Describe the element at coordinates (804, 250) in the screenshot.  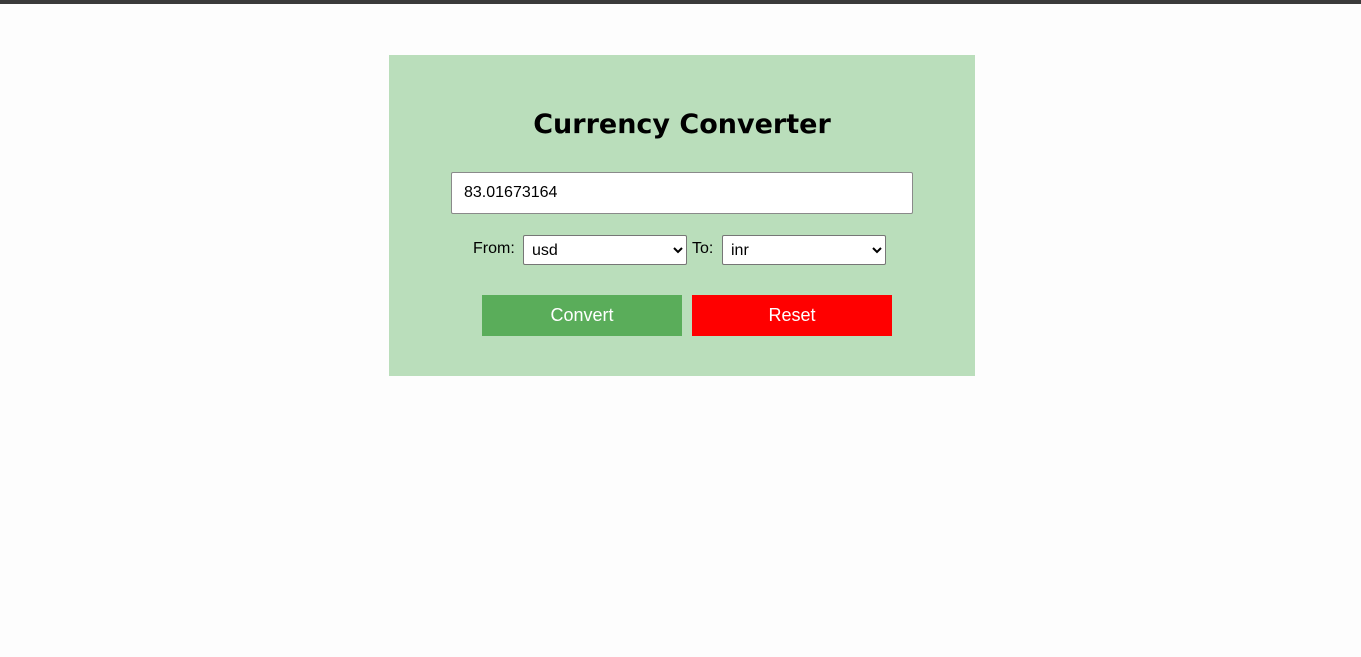
I see `to-currency-select: inr` at that location.